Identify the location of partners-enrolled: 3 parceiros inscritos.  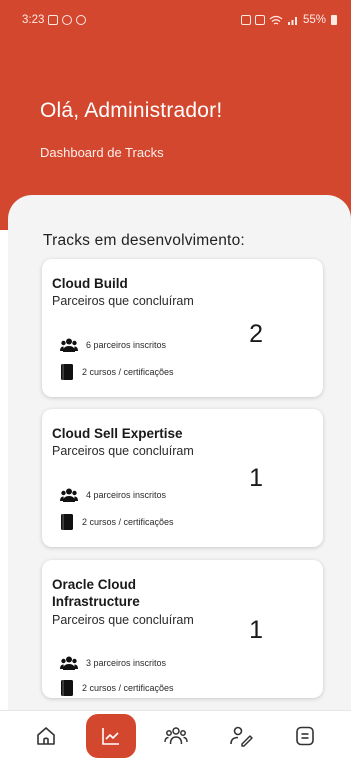
(113, 663).